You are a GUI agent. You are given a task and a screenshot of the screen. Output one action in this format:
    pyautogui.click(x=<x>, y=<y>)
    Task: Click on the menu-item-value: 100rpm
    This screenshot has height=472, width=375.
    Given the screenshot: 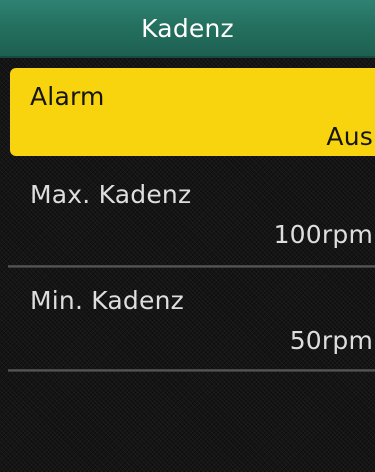 What is the action you would take?
    pyautogui.click(x=323, y=234)
    